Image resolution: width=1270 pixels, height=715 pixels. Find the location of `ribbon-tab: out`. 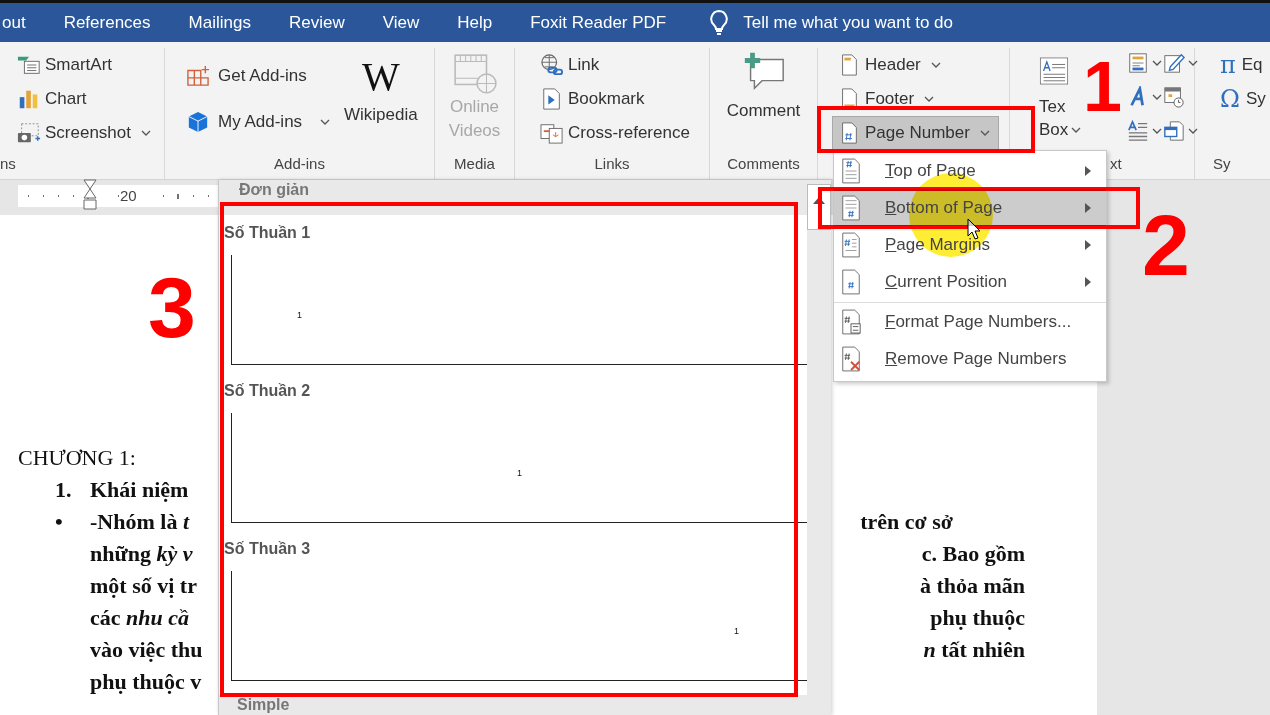

ribbon-tab: out is located at coordinates (22, 22).